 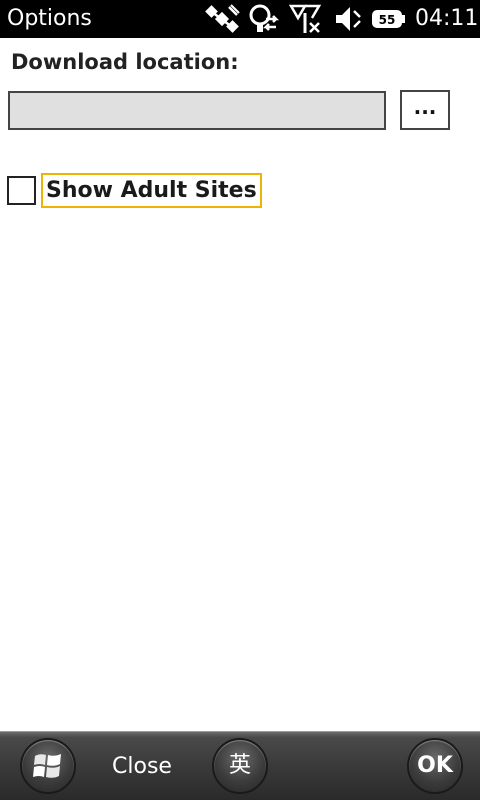 What do you see at coordinates (21, 190) in the screenshot?
I see `show-adult-sites-checkbox` at bounding box center [21, 190].